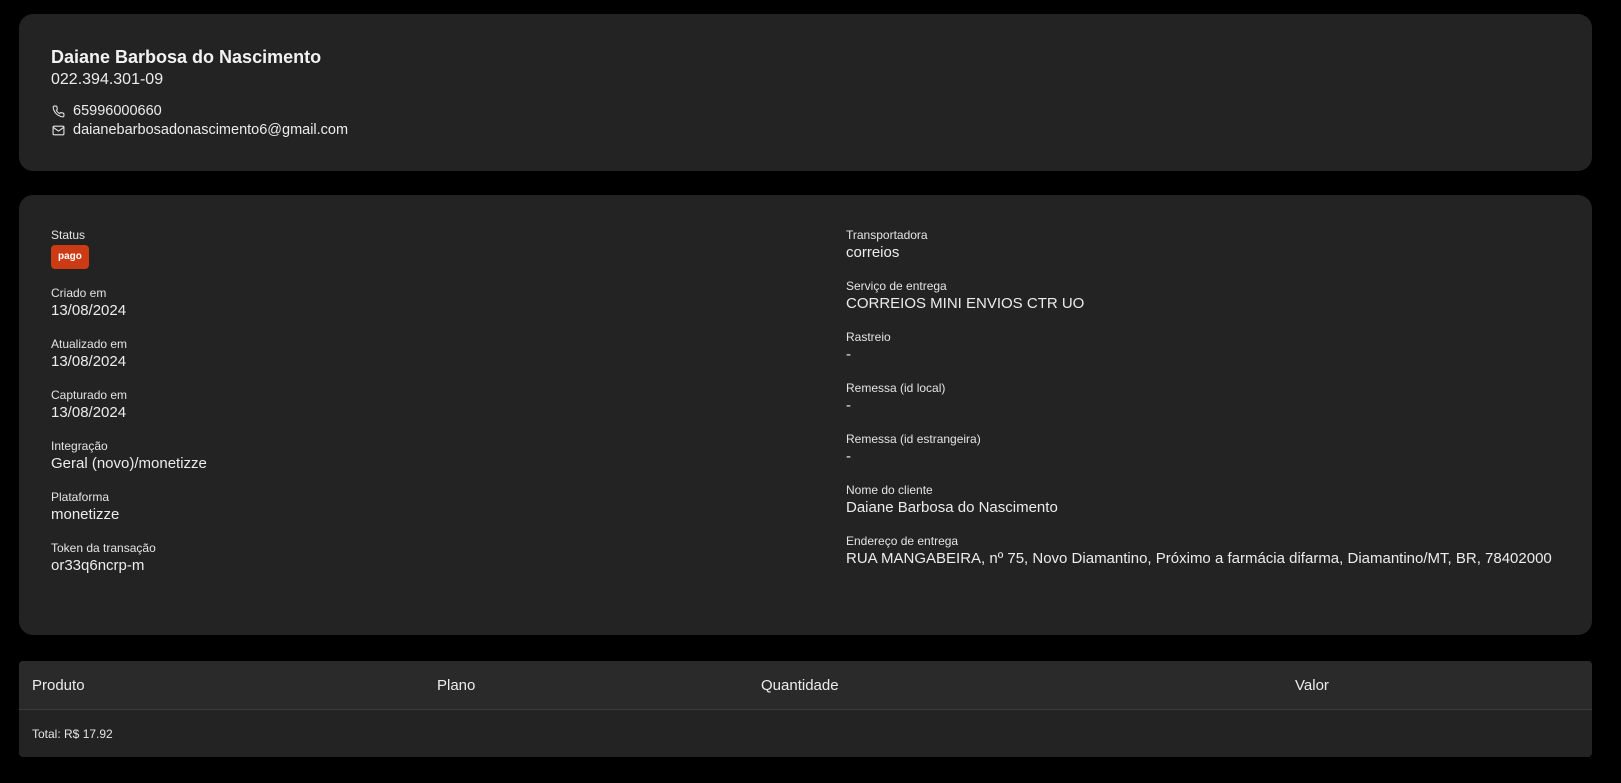  I want to click on token-value: or33q6ncrp-m, so click(98, 565).